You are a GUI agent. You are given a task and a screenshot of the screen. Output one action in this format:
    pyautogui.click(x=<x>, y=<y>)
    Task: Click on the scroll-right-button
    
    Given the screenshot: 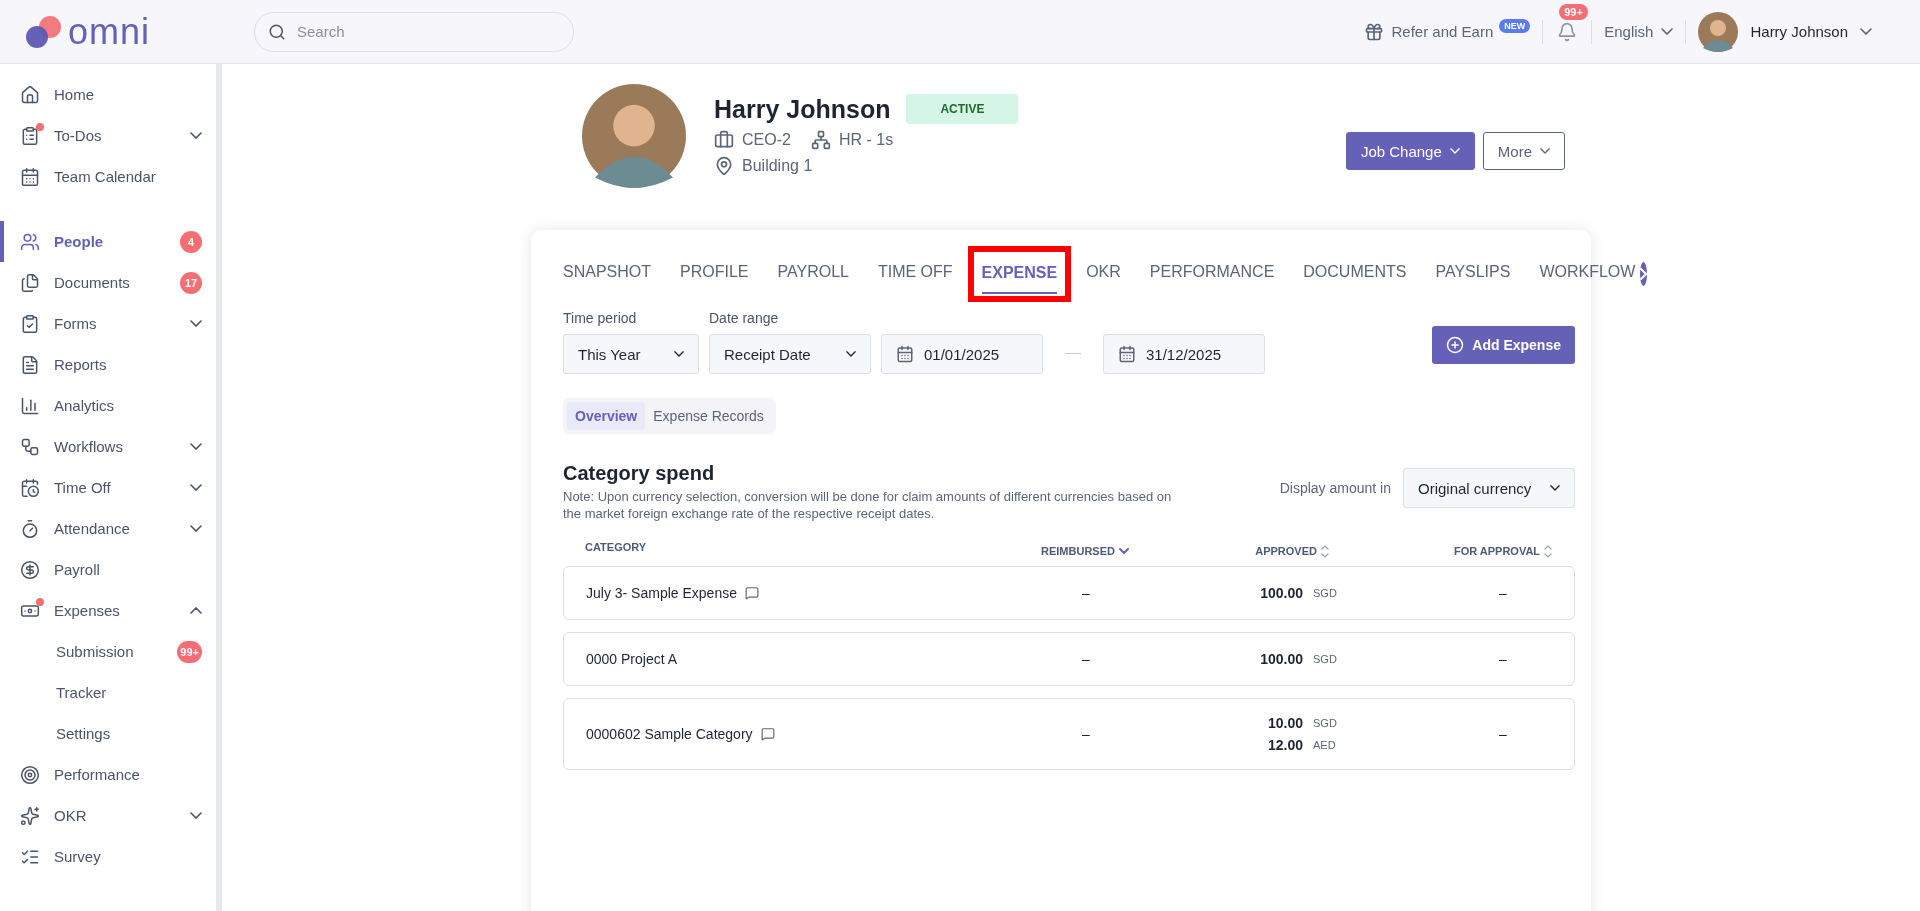 What is the action you would take?
    pyautogui.click(x=1644, y=274)
    